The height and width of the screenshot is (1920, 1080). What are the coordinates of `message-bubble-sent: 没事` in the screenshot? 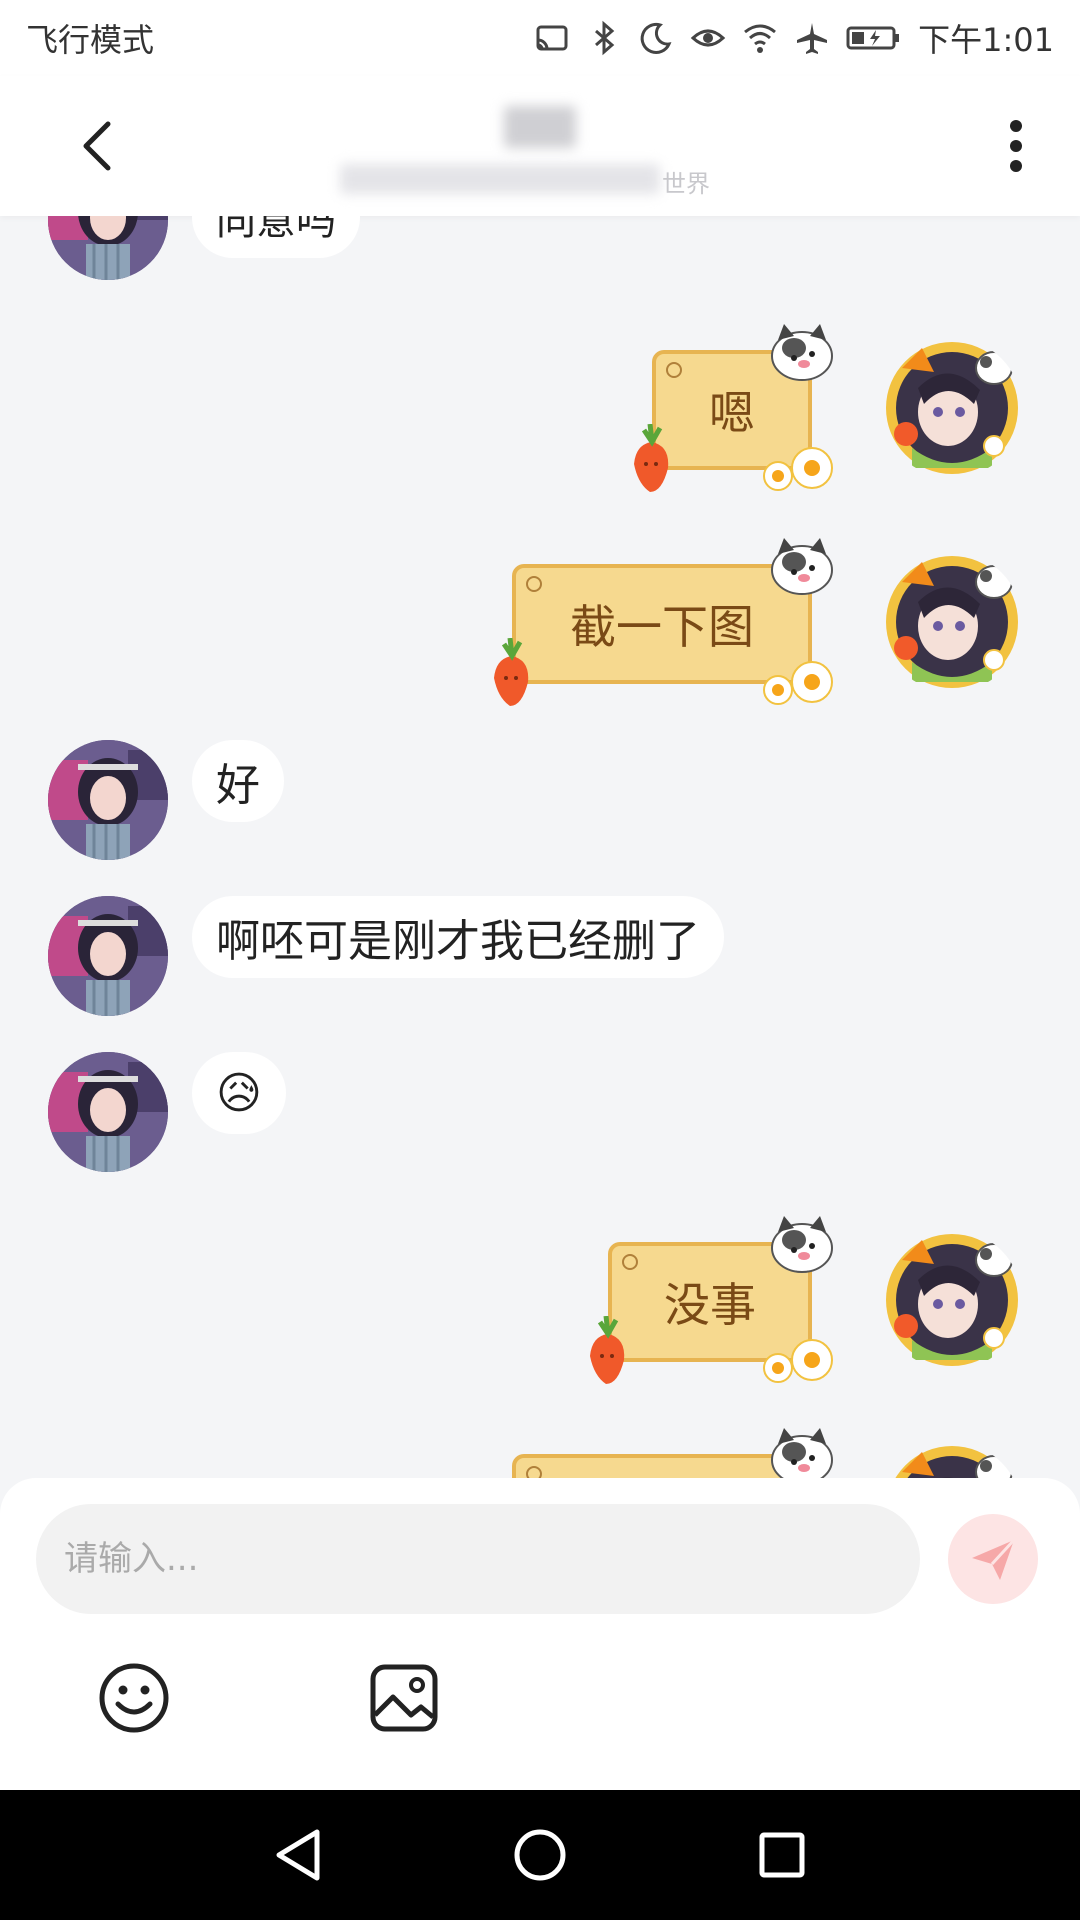 It's located at (720, 1297).